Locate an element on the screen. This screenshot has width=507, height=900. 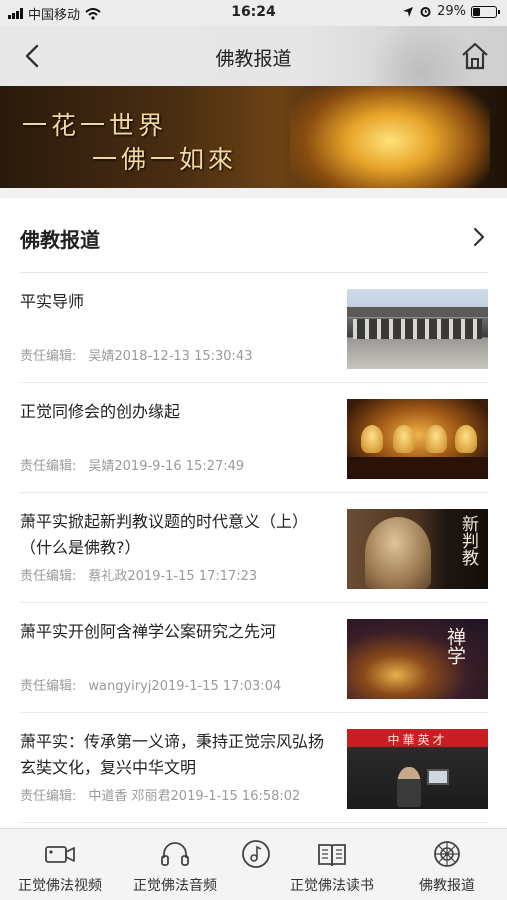
section-title: 佛教报道 is located at coordinates (60, 240).